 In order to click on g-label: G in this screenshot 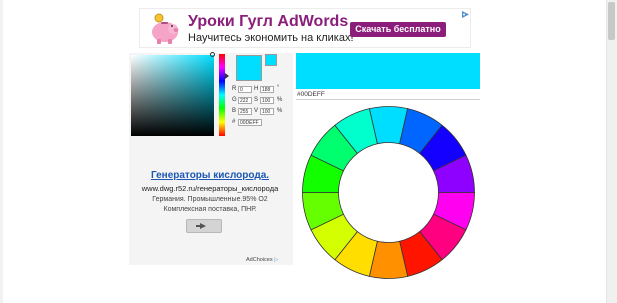, I will do `click(234, 100)`.